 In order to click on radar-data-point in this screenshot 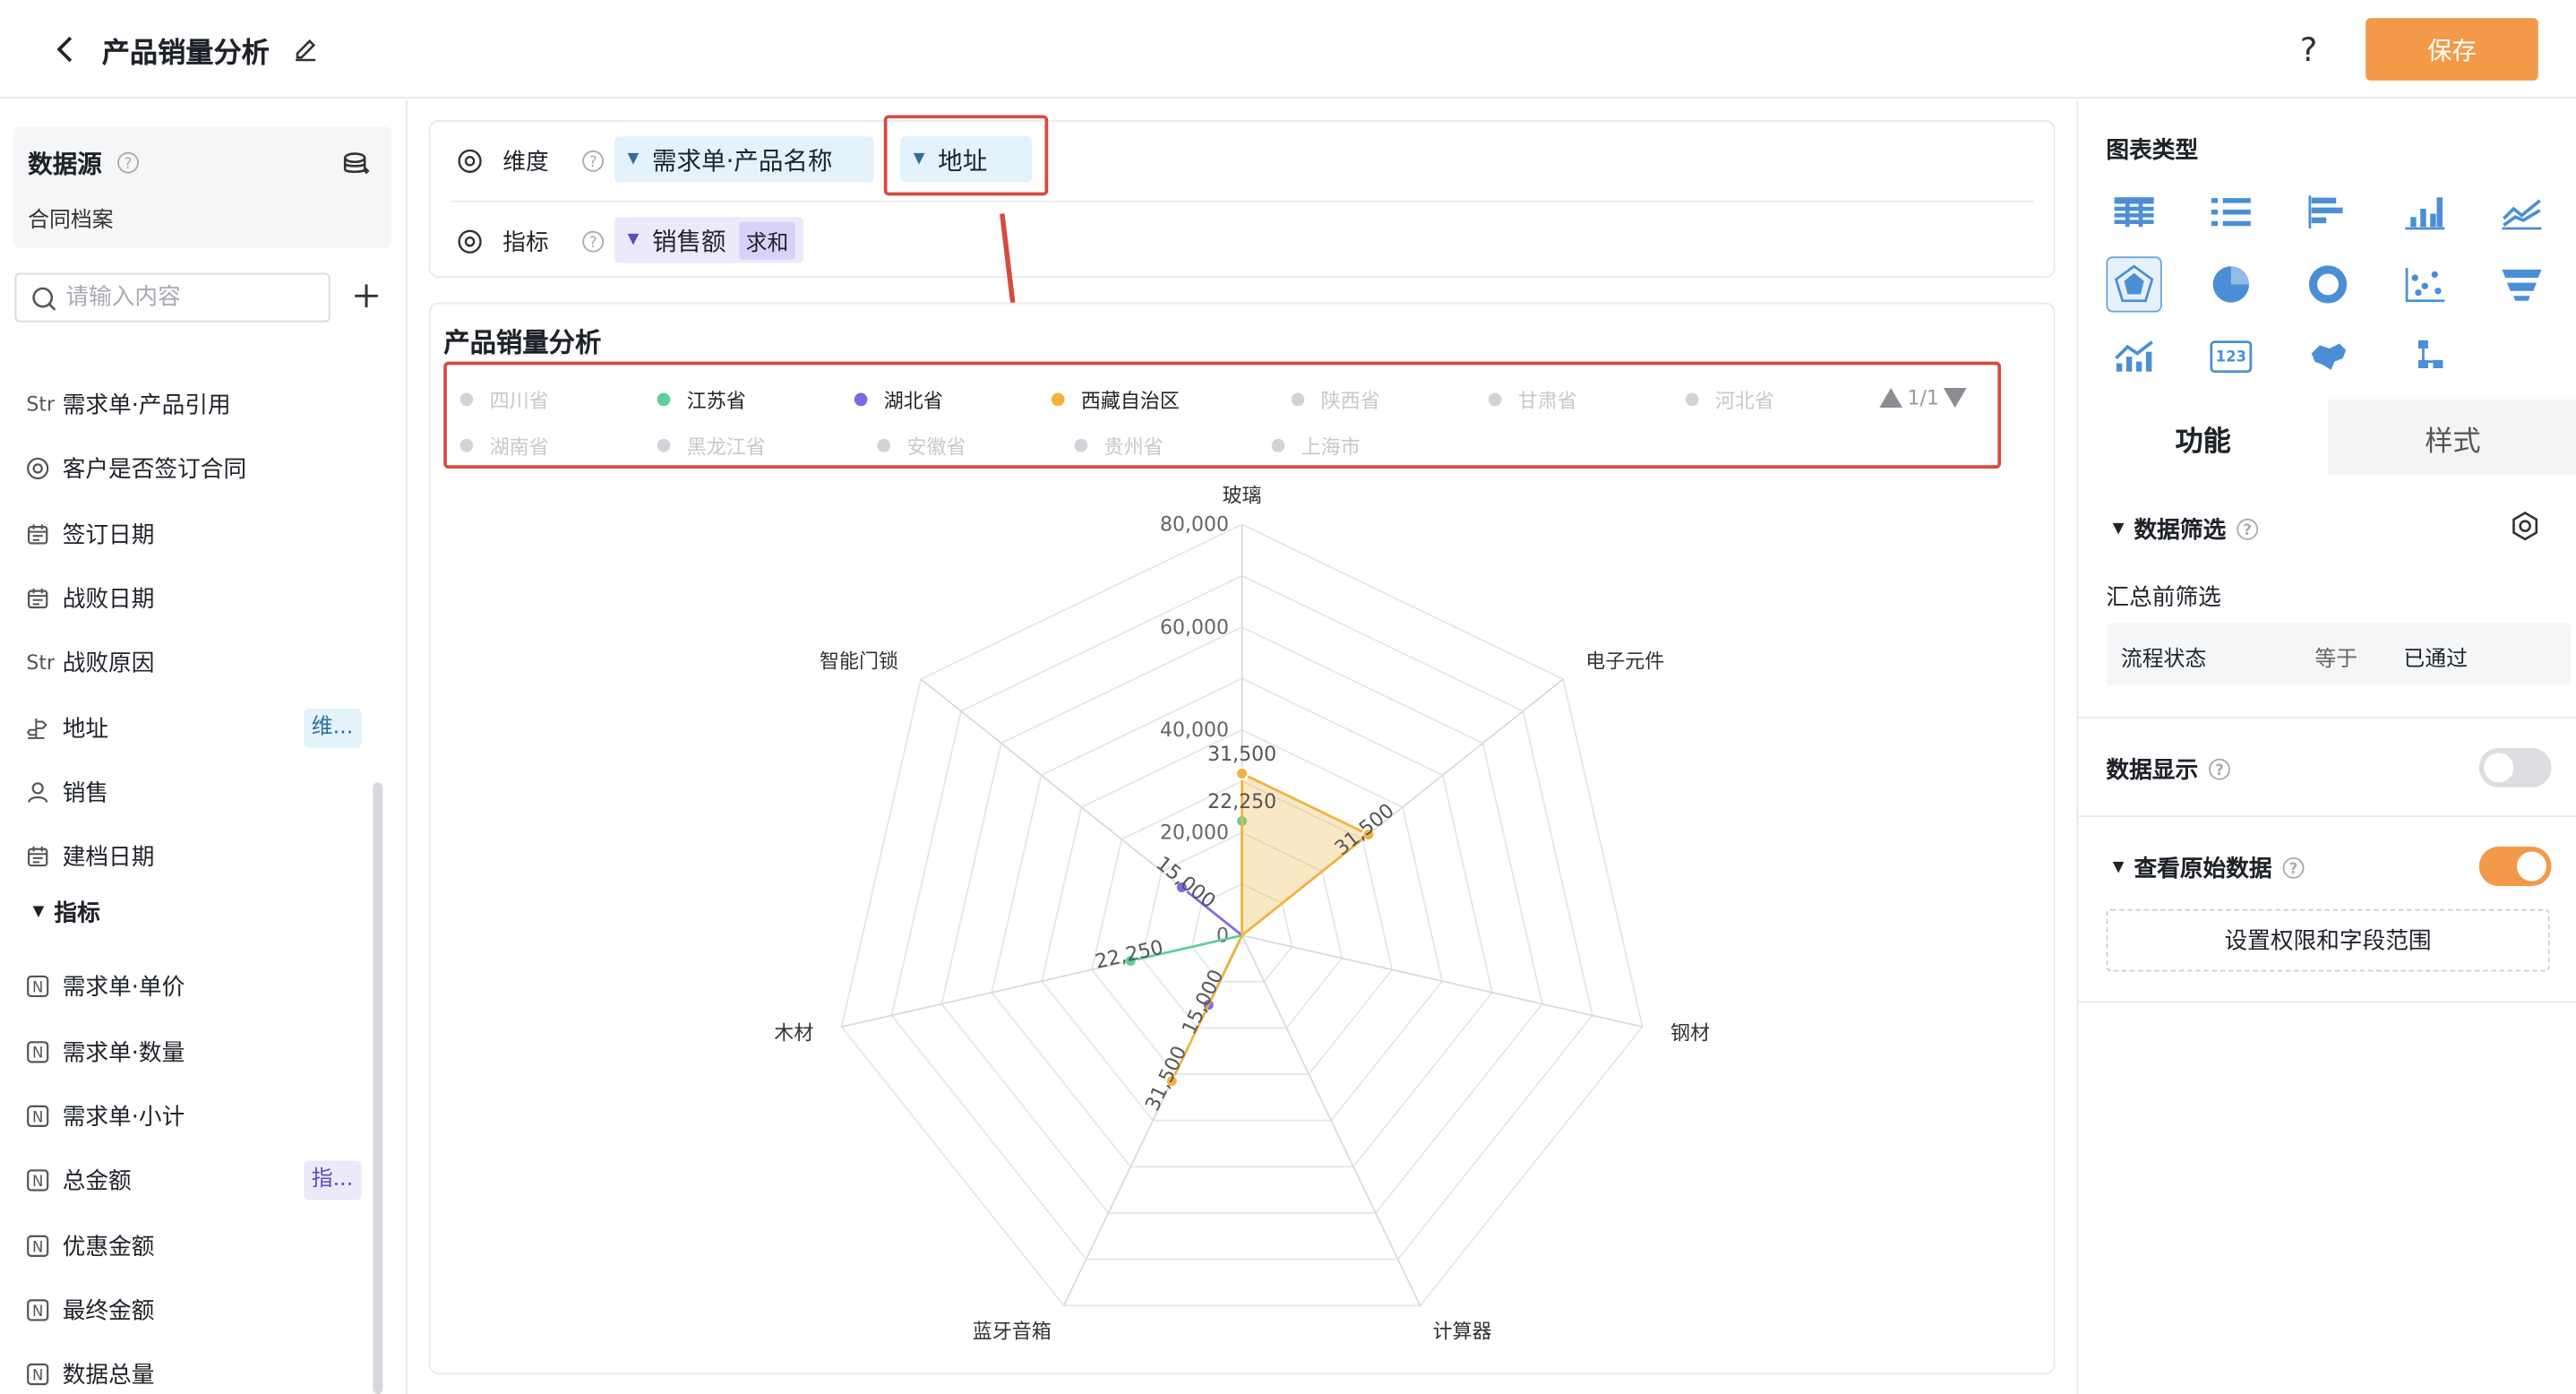, I will do `click(1242, 773)`.